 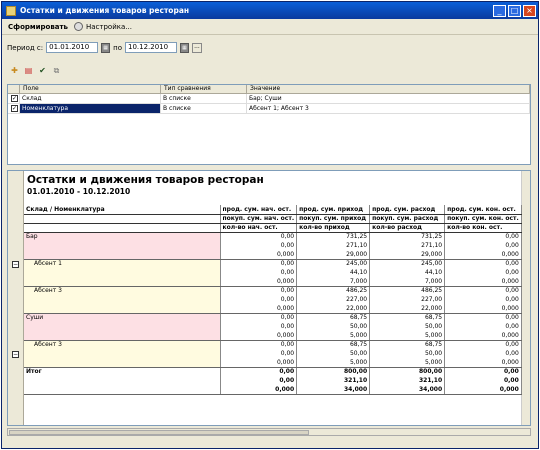 I want to click on value-cell: 321,10, so click(x=333, y=380).